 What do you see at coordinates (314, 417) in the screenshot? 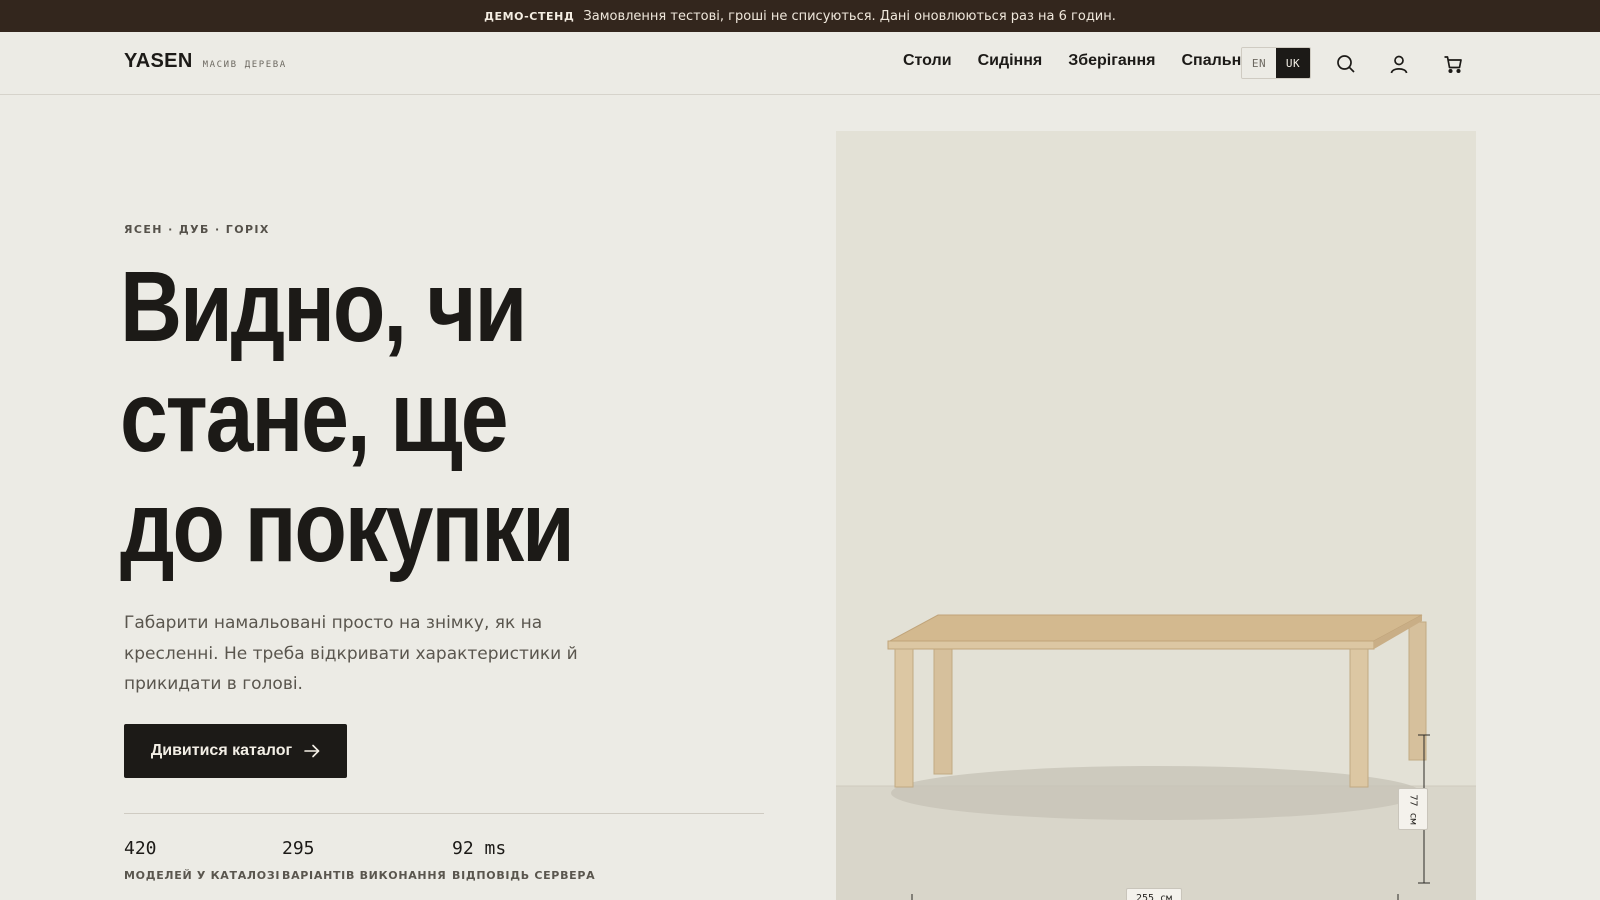
I see `hero-title-line: стане, ще` at bounding box center [314, 417].